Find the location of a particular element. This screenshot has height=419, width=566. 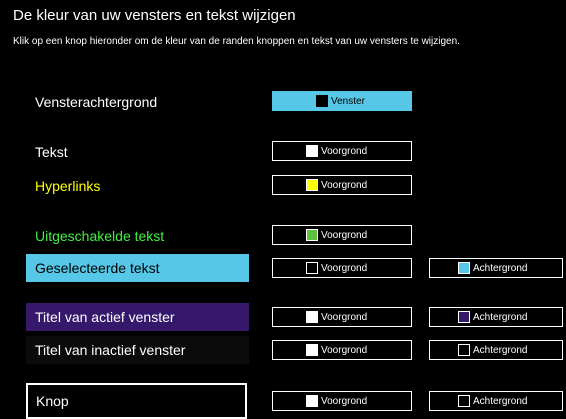

label-window-background: Vensterachtergrond is located at coordinates (96, 102).